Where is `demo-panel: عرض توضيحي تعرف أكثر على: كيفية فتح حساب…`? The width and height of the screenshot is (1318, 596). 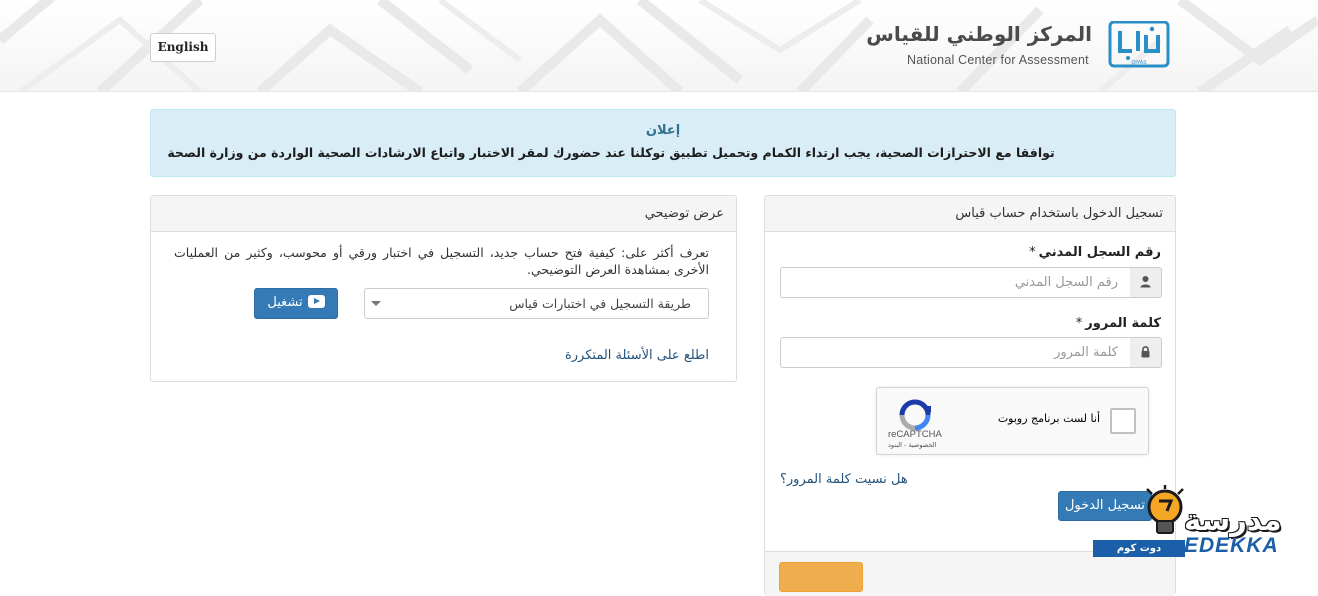 demo-panel: عرض توضيحي تعرف أكثر على: كيفية فتح حساب… is located at coordinates (443, 288).